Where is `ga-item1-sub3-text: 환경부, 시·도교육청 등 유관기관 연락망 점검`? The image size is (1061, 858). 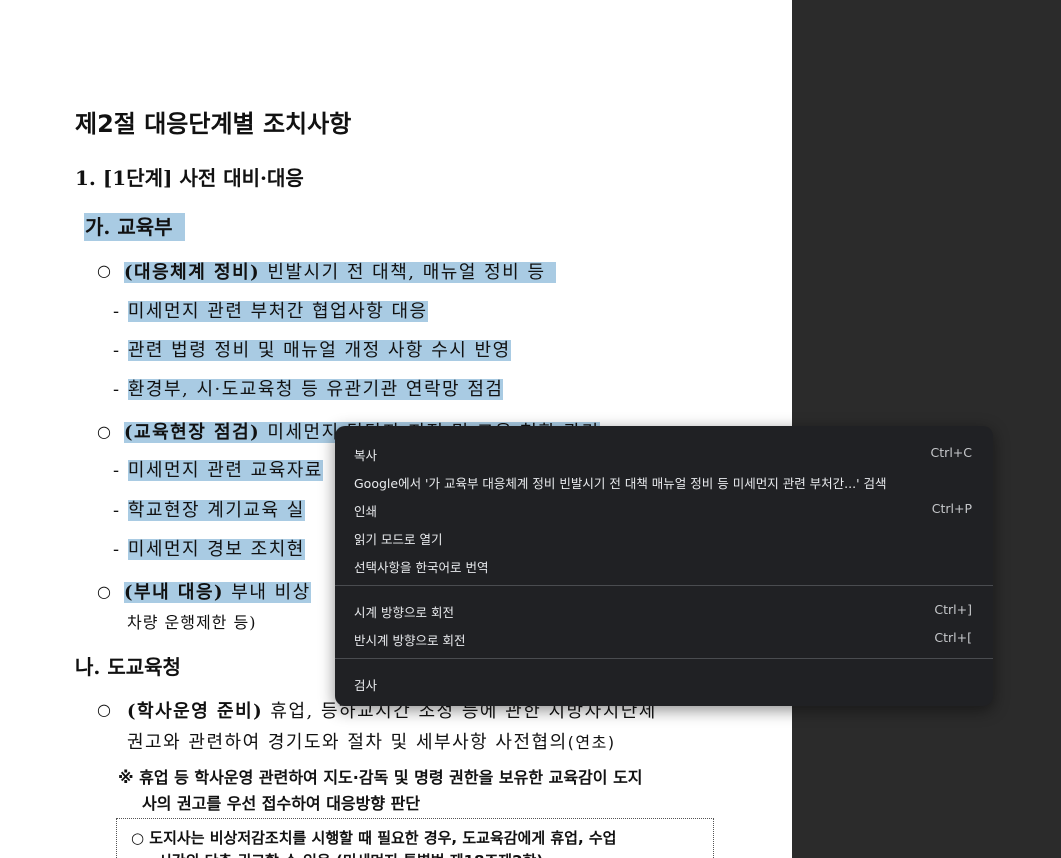
ga-item1-sub3-text: 환경부, 시·도교육청 등 유관기관 연락망 점검 is located at coordinates (315, 389).